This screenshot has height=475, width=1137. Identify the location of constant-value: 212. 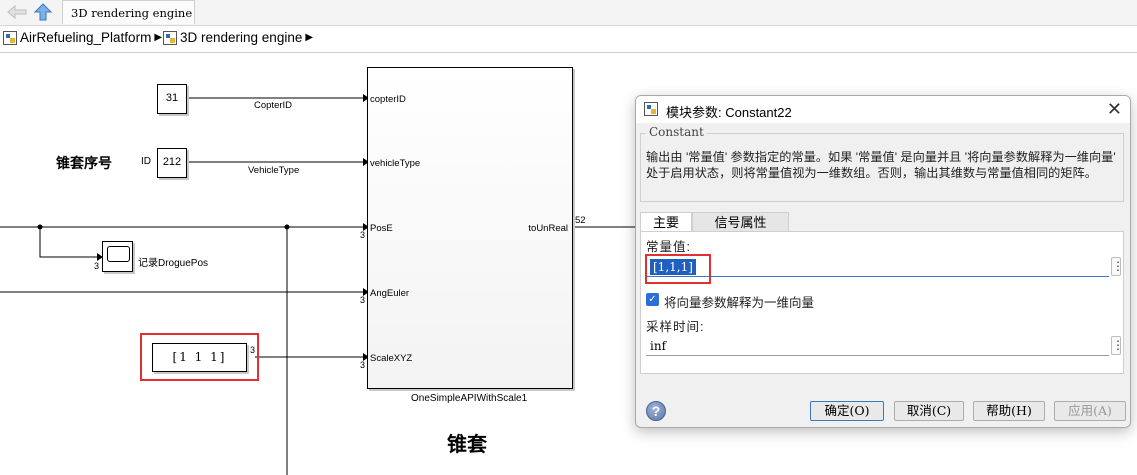
(172, 162).